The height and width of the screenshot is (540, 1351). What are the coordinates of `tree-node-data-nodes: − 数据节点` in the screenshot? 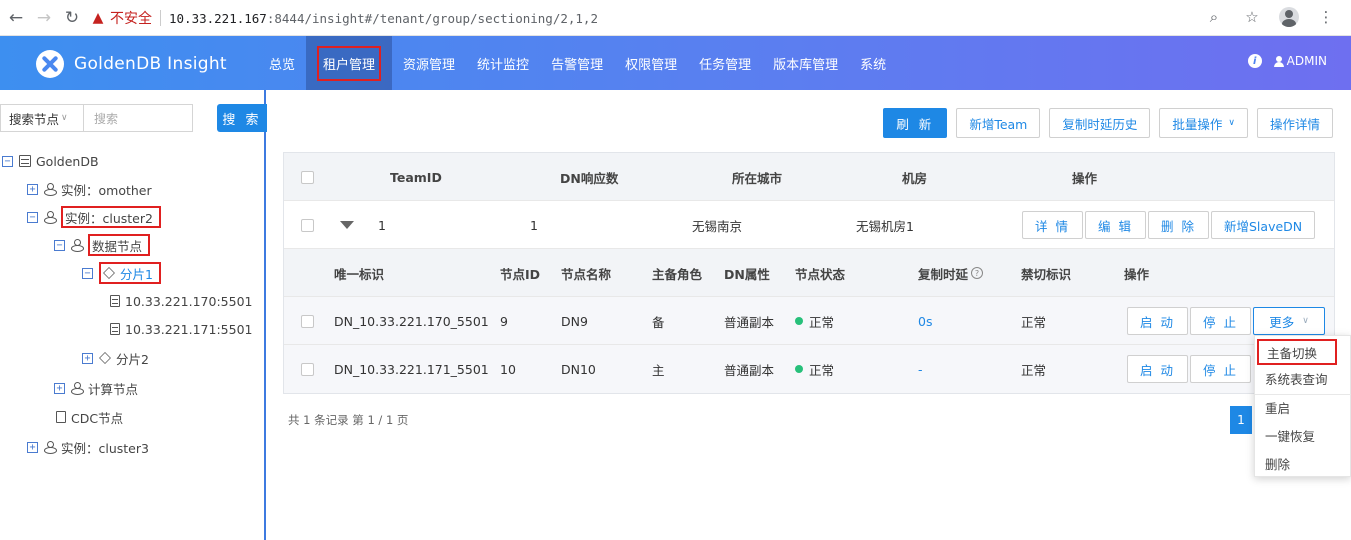 It's located at (102, 245).